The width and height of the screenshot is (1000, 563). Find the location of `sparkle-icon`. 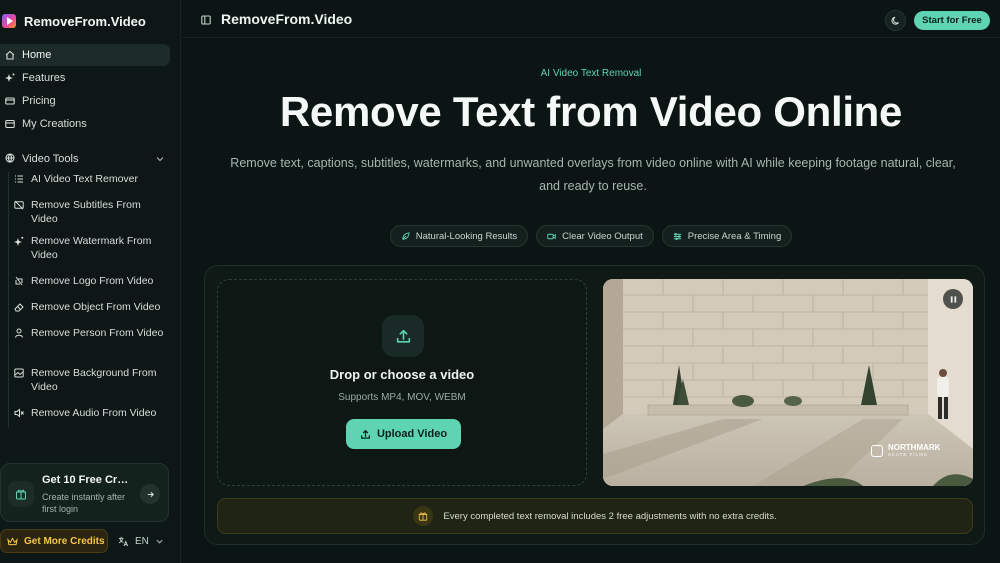

sparkle-icon is located at coordinates (10, 78).